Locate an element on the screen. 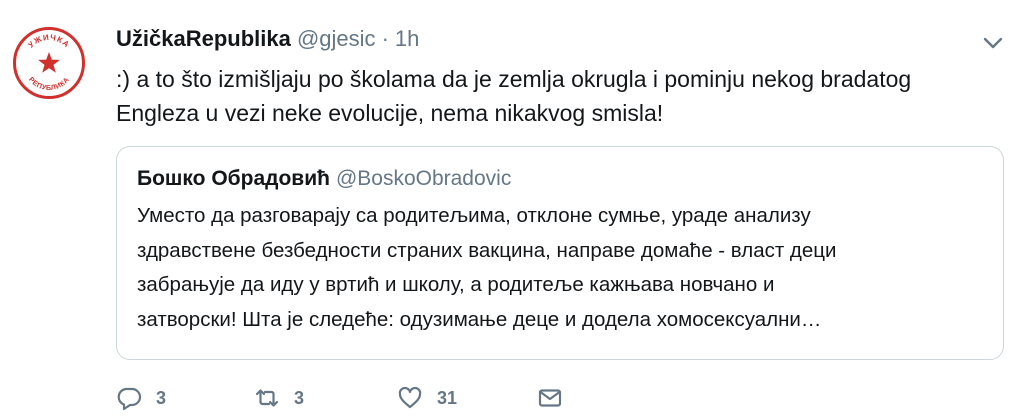 This screenshot has width=1024, height=418. quoted-user-handle: @BoskoObradovic is located at coordinates (423, 178).